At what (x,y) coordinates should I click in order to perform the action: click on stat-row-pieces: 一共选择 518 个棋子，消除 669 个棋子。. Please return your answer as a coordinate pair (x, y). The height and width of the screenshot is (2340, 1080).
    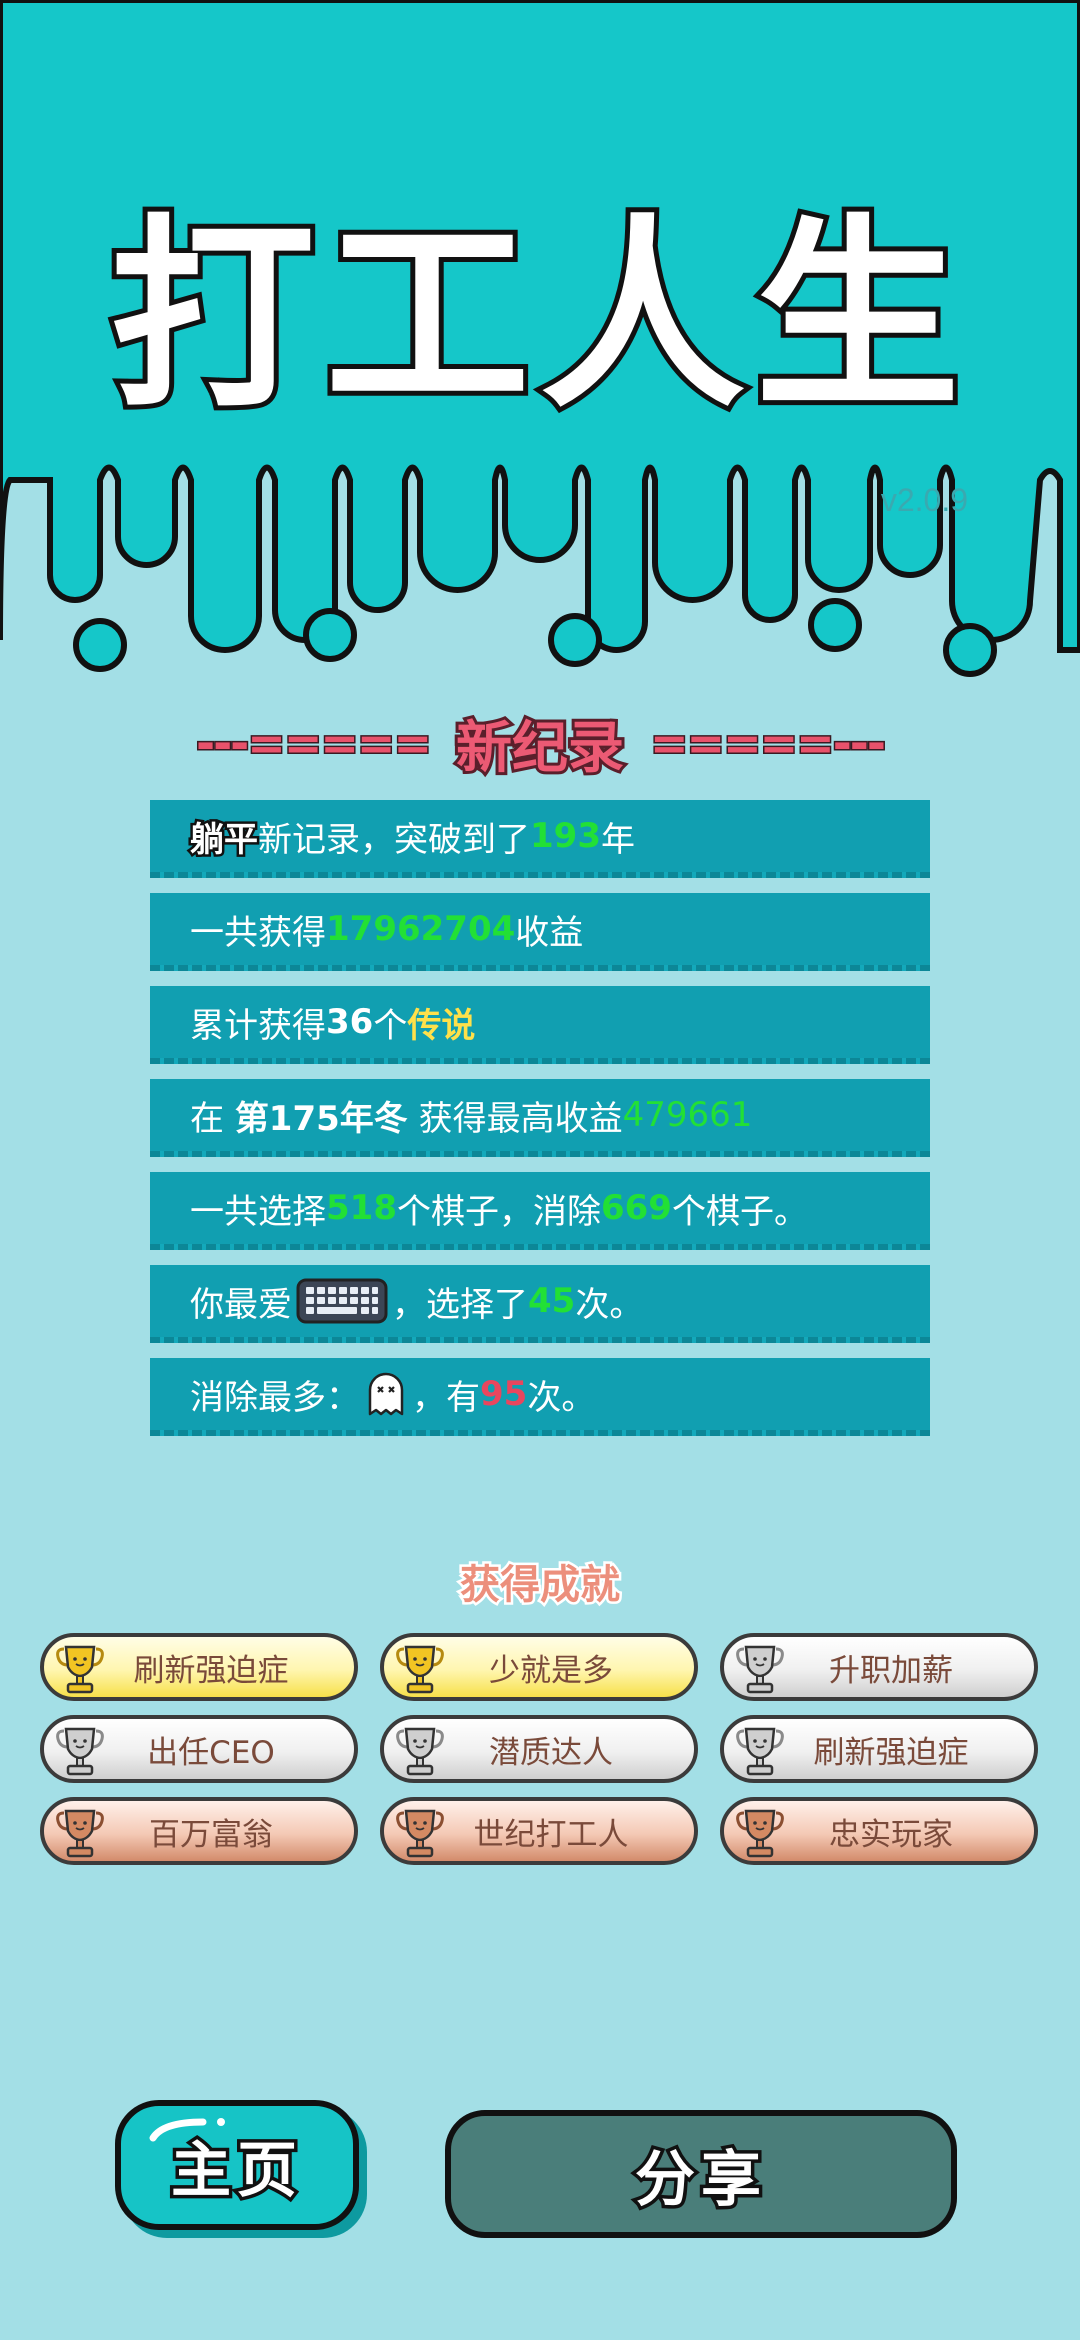
    Looking at the image, I should click on (540, 1211).